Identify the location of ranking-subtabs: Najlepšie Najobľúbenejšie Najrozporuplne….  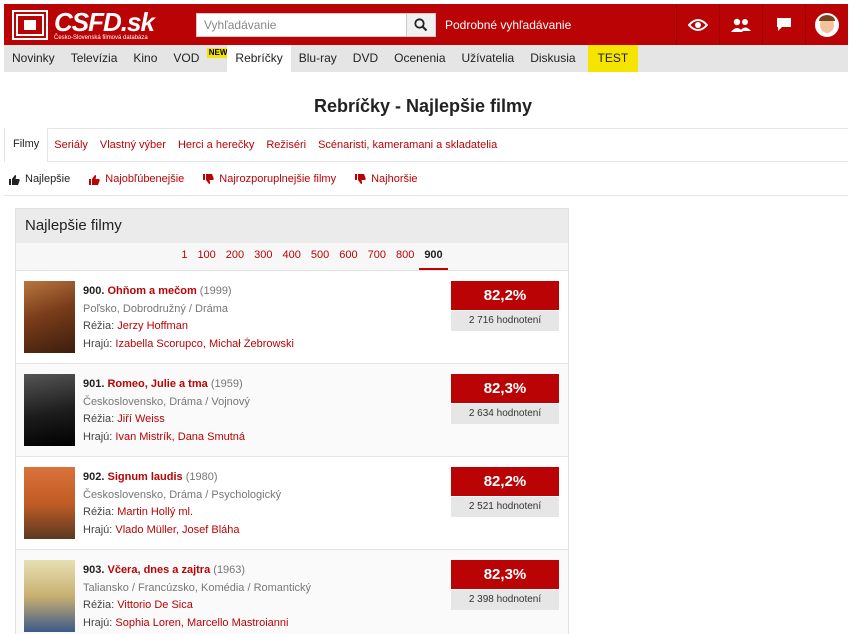
(426, 179).